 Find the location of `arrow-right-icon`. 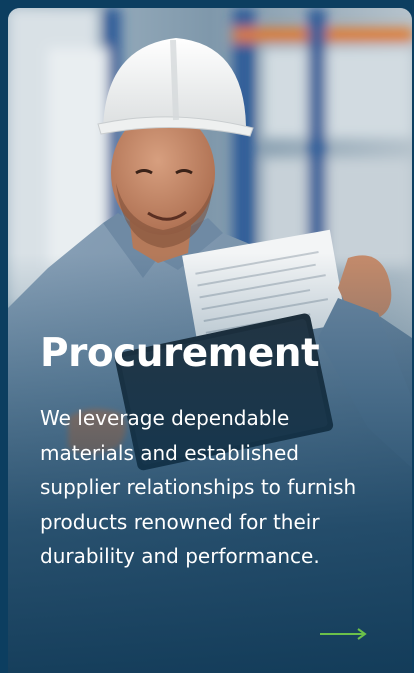

arrow-right-icon is located at coordinates (343, 634).